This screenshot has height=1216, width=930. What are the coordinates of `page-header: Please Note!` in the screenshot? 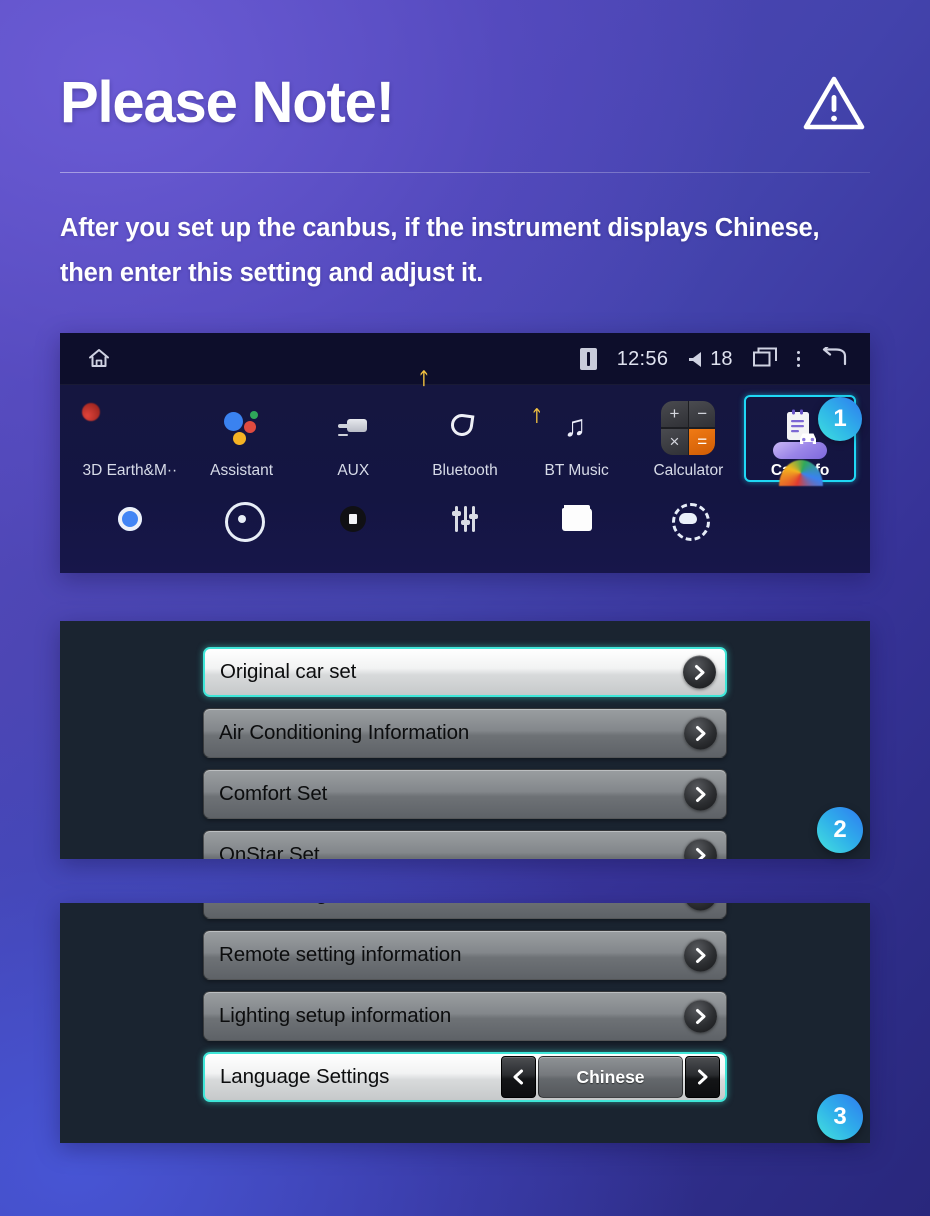 It's located at (465, 103).